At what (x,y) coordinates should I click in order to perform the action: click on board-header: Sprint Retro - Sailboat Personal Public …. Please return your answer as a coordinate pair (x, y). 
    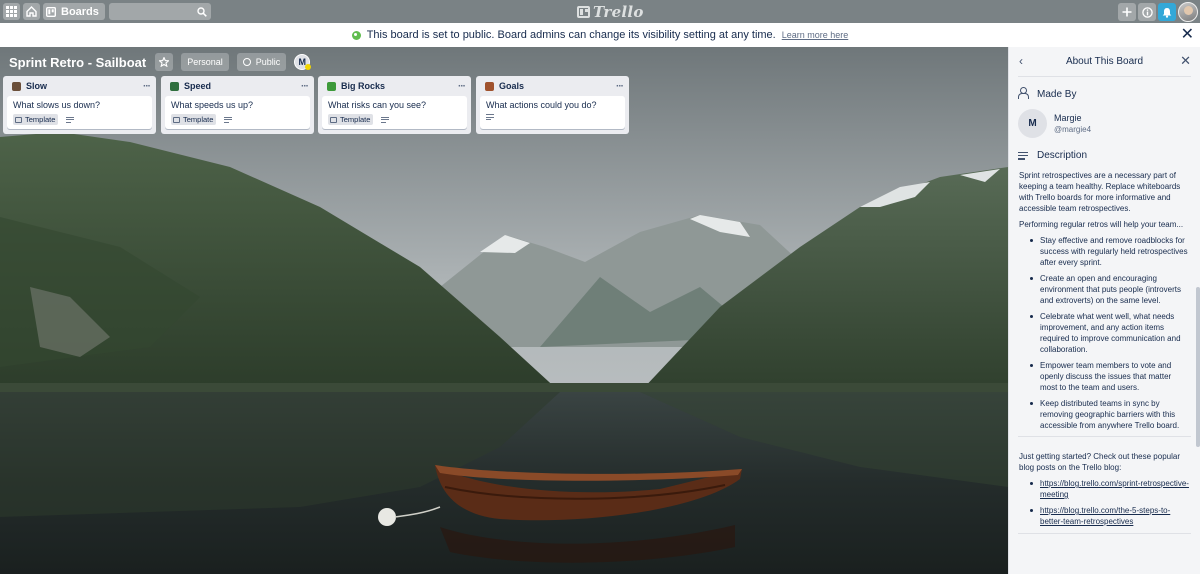
    Looking at the image, I should click on (156, 62).